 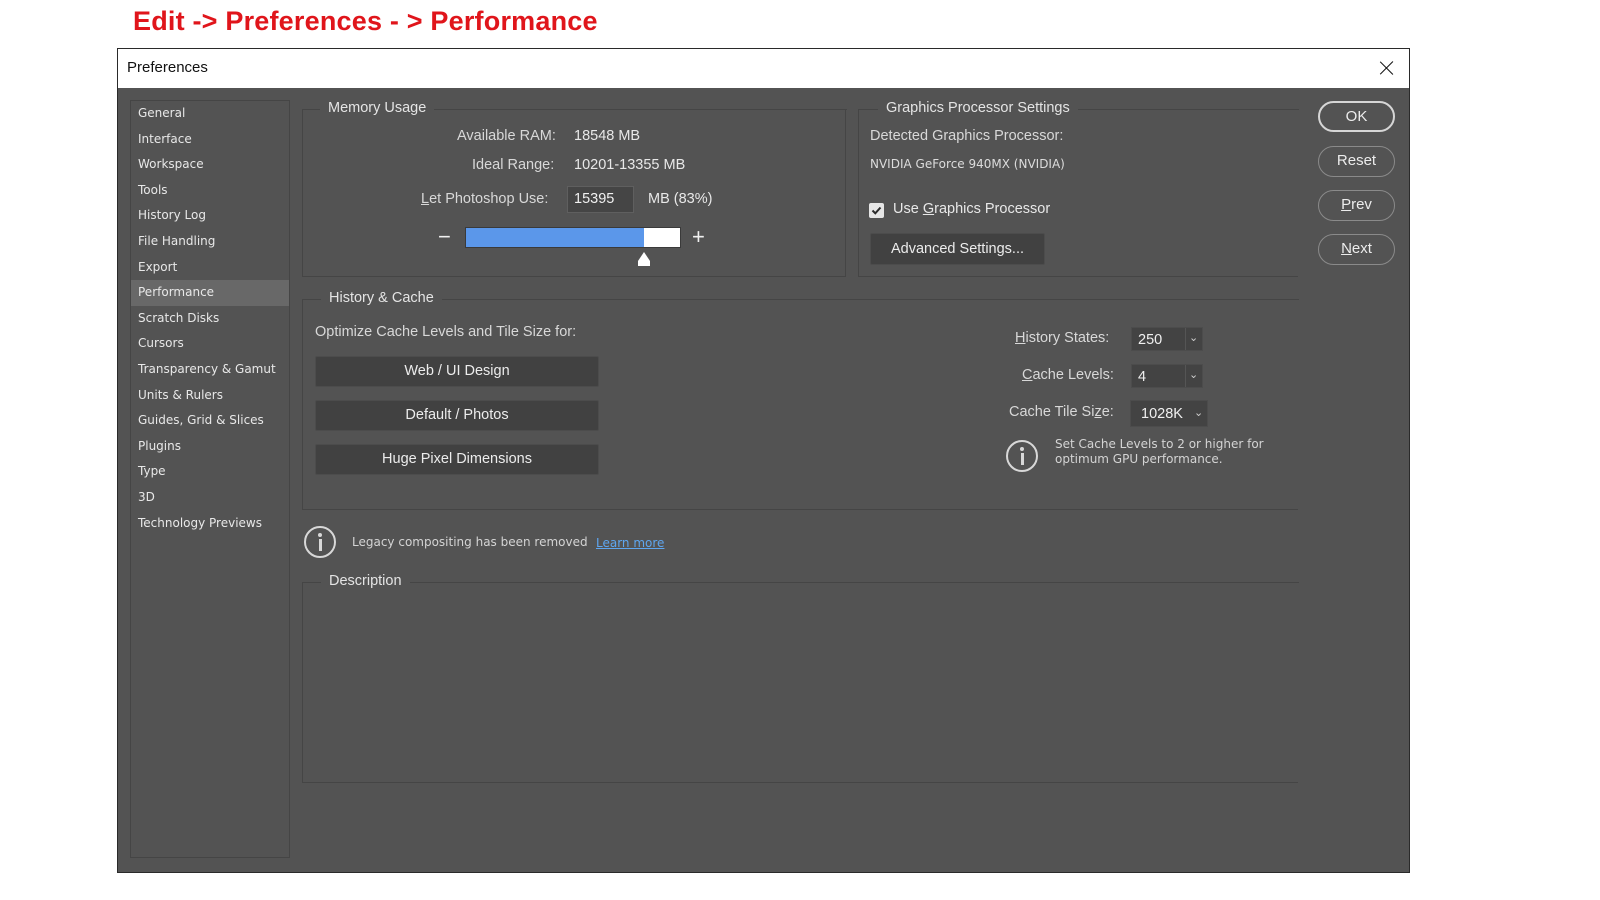 I want to click on label-text: rev, so click(x=1361, y=204).